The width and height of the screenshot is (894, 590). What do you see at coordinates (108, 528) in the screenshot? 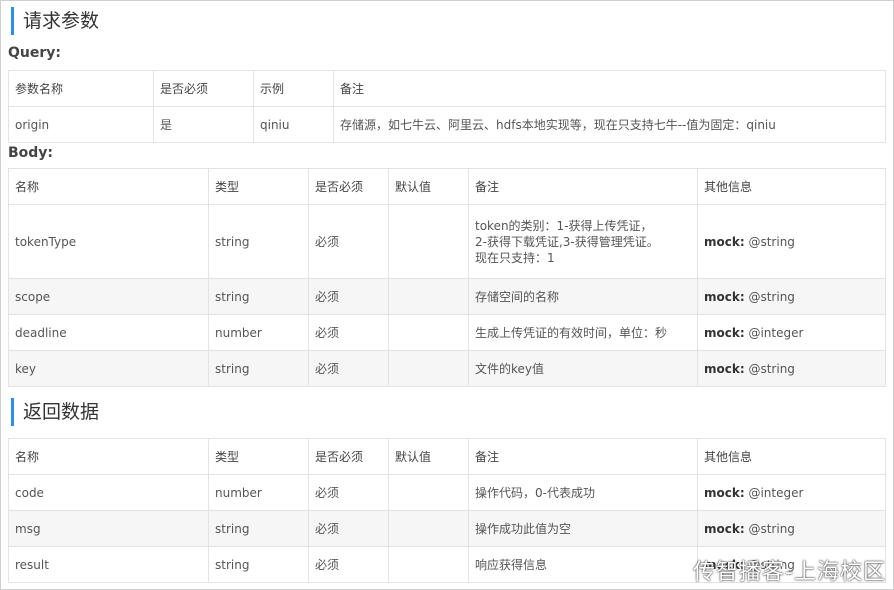
I see `cell-name: msg` at bounding box center [108, 528].